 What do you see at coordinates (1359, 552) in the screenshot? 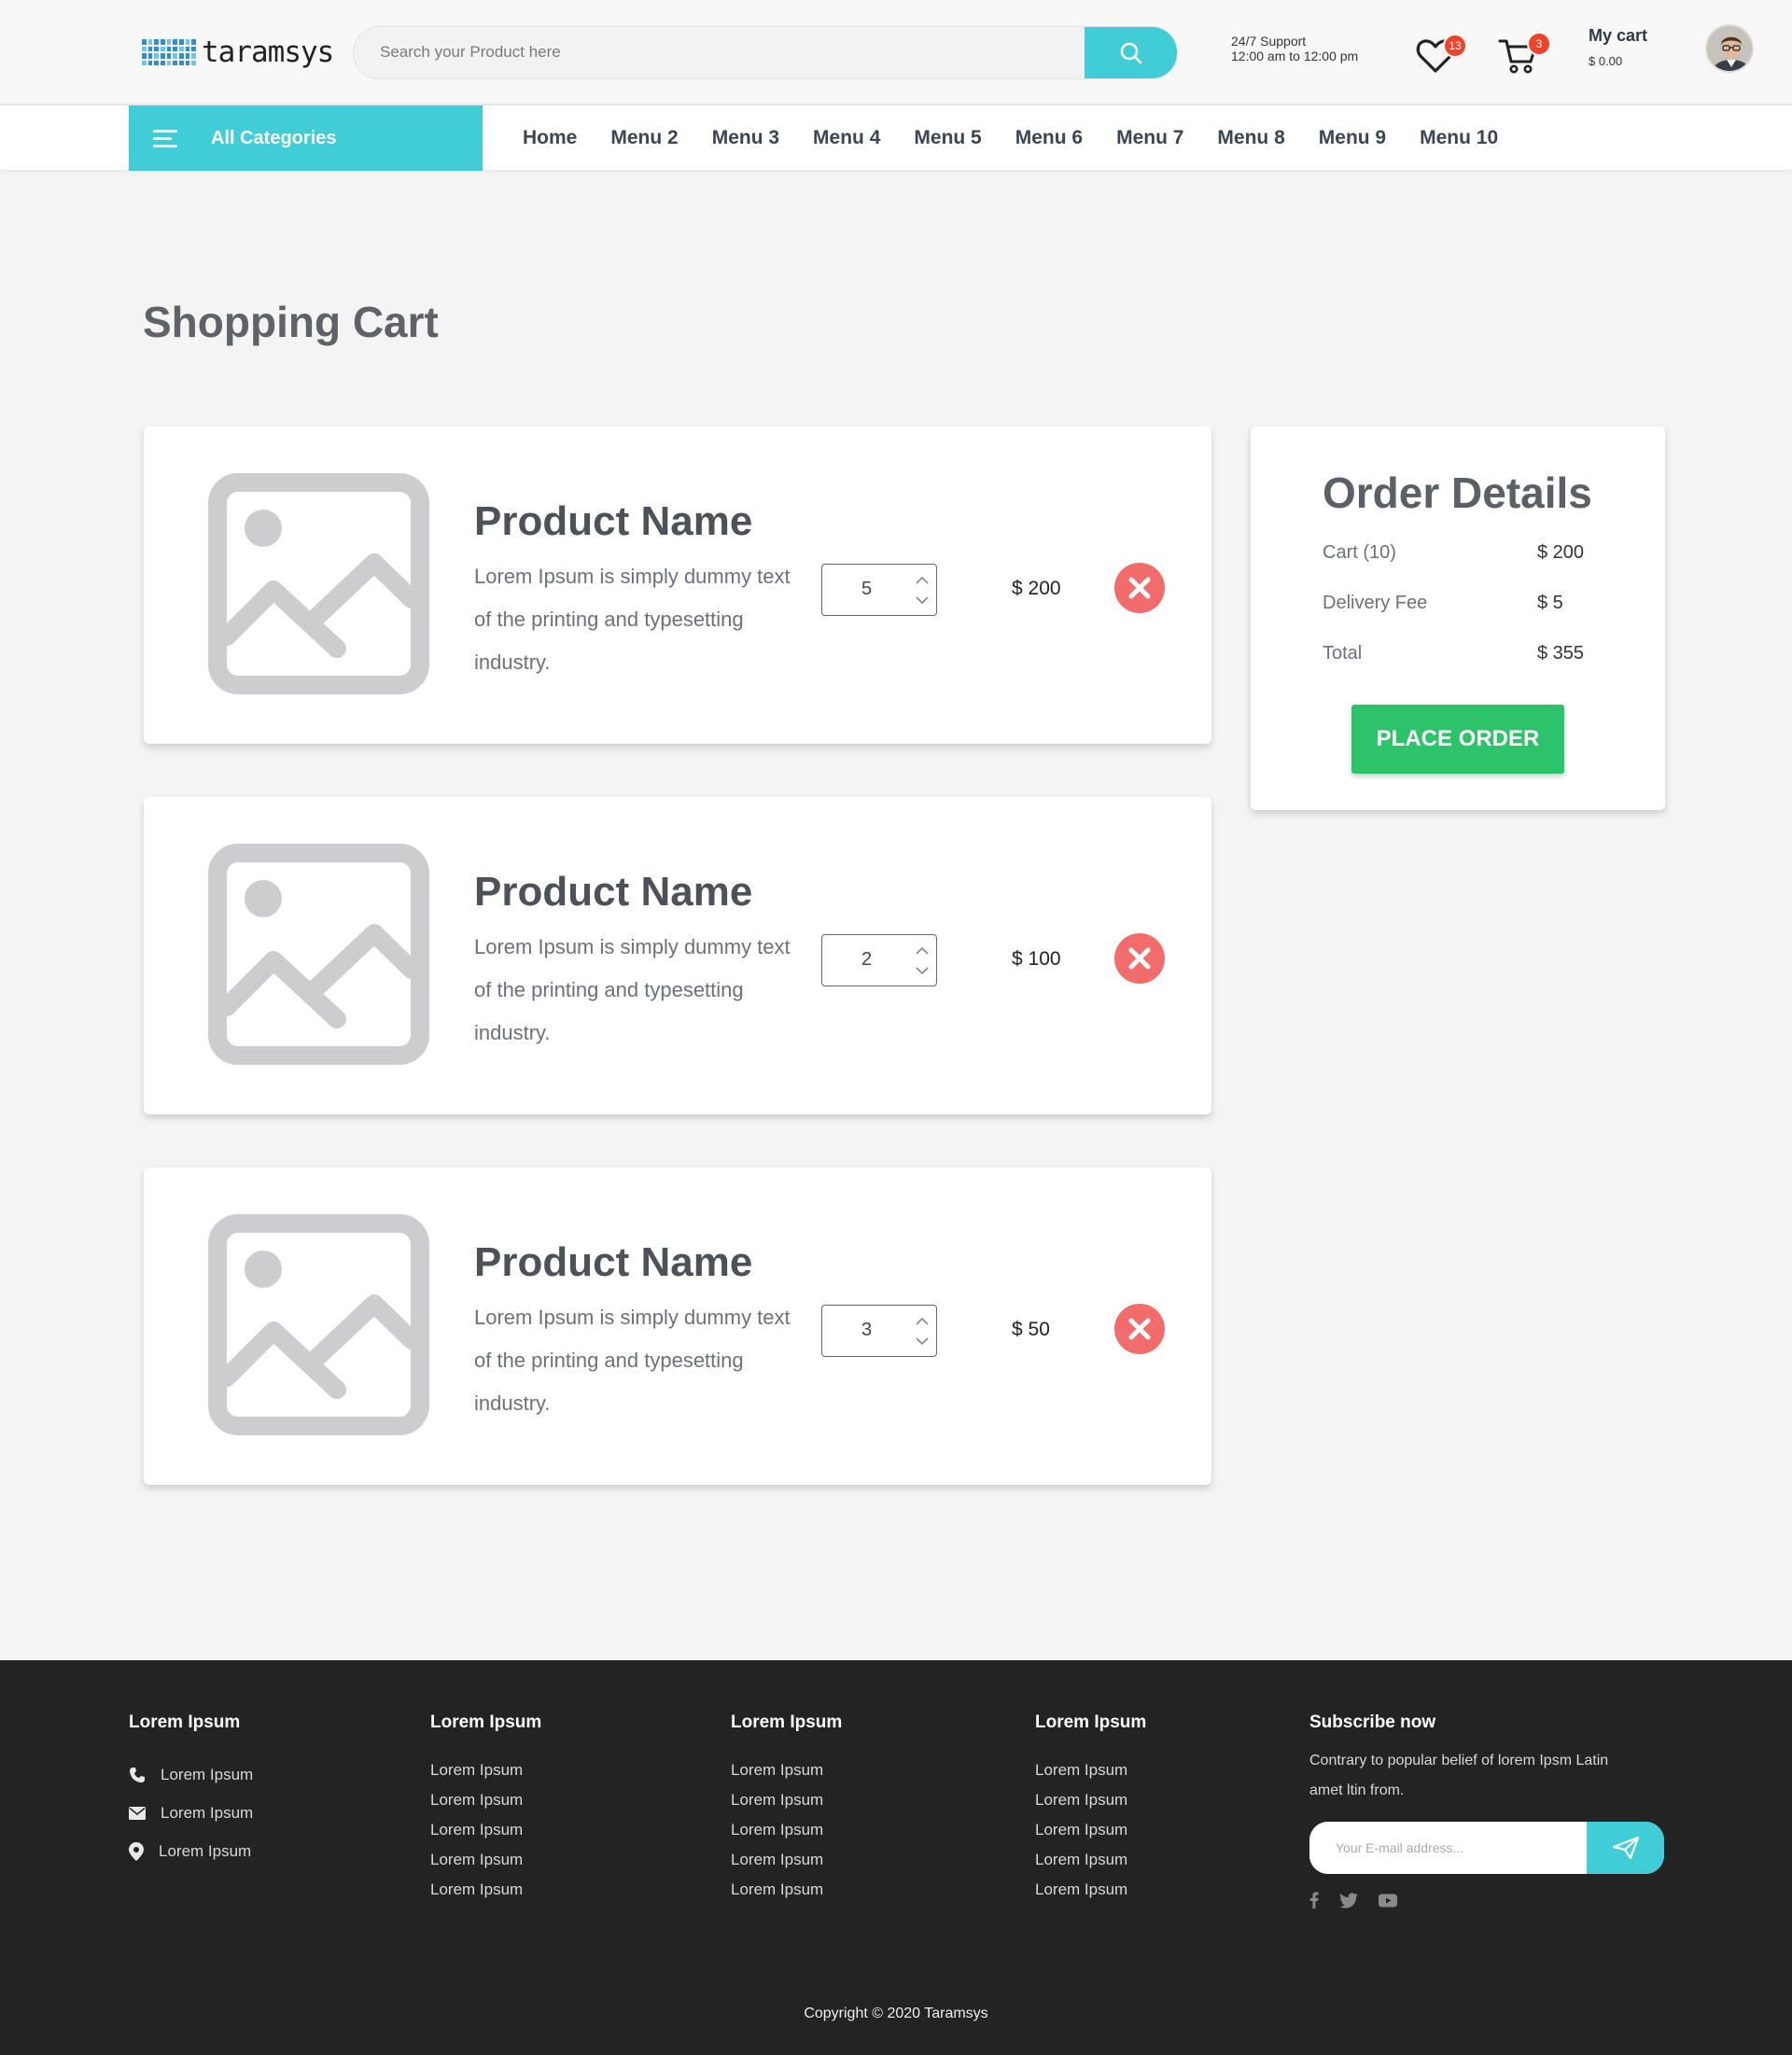
I see `order-row-label: Cart (10)` at bounding box center [1359, 552].